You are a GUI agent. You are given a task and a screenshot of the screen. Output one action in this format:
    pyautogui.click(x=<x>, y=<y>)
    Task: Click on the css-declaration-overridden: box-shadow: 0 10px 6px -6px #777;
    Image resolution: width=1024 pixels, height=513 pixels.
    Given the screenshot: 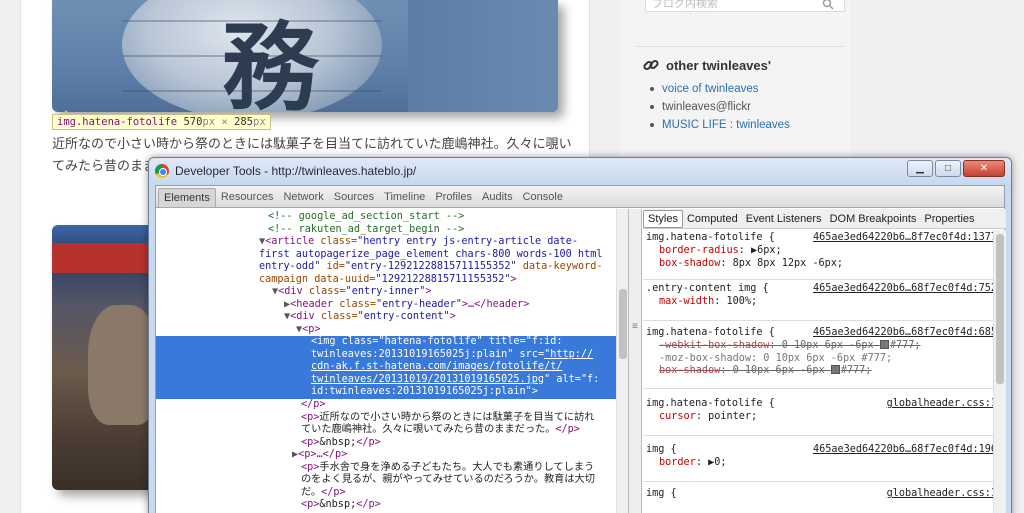 What is the action you would take?
    pyautogui.click(x=818, y=371)
    